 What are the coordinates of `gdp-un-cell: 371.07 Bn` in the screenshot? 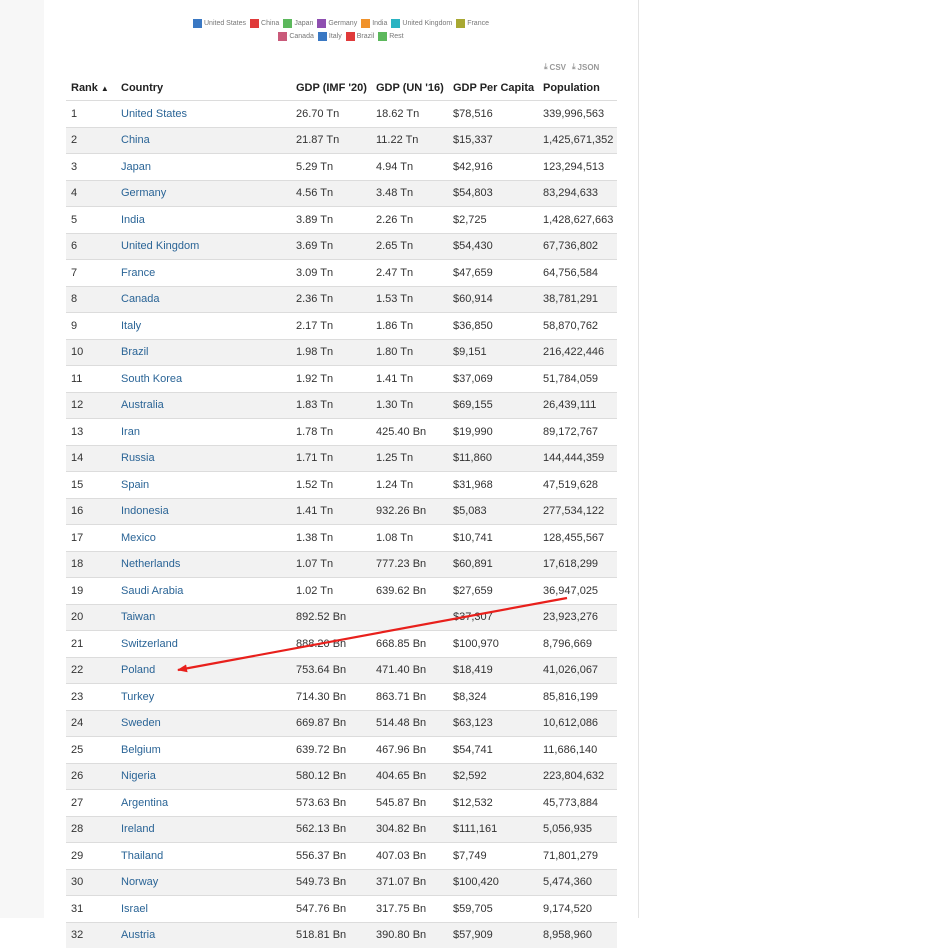 It's located at (409, 882).